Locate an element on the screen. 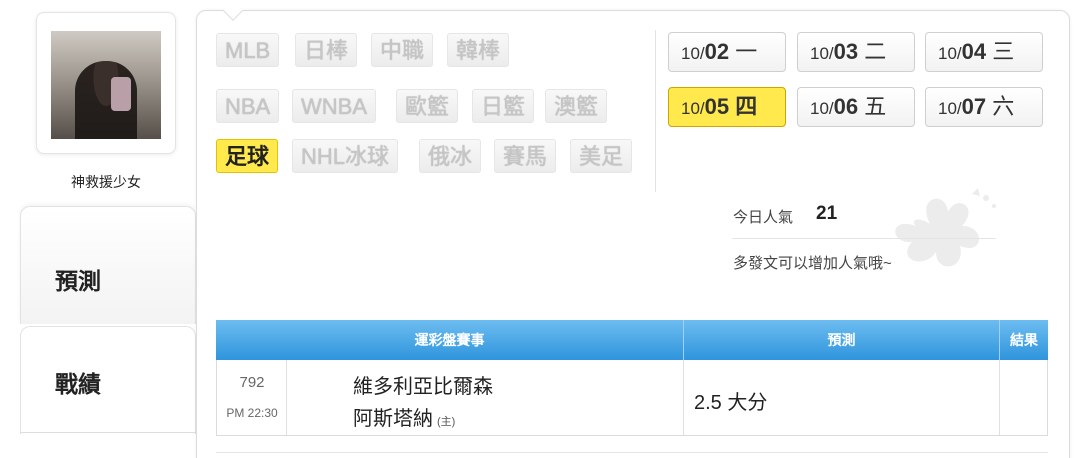  date-button-1004: 10/04 三 is located at coordinates (984, 52).